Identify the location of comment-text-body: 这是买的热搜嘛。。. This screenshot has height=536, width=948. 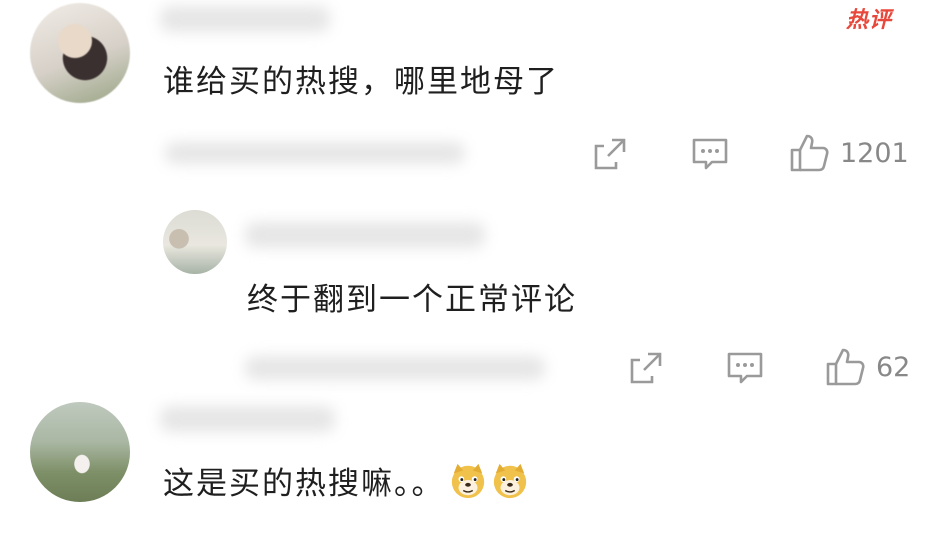
(304, 484).